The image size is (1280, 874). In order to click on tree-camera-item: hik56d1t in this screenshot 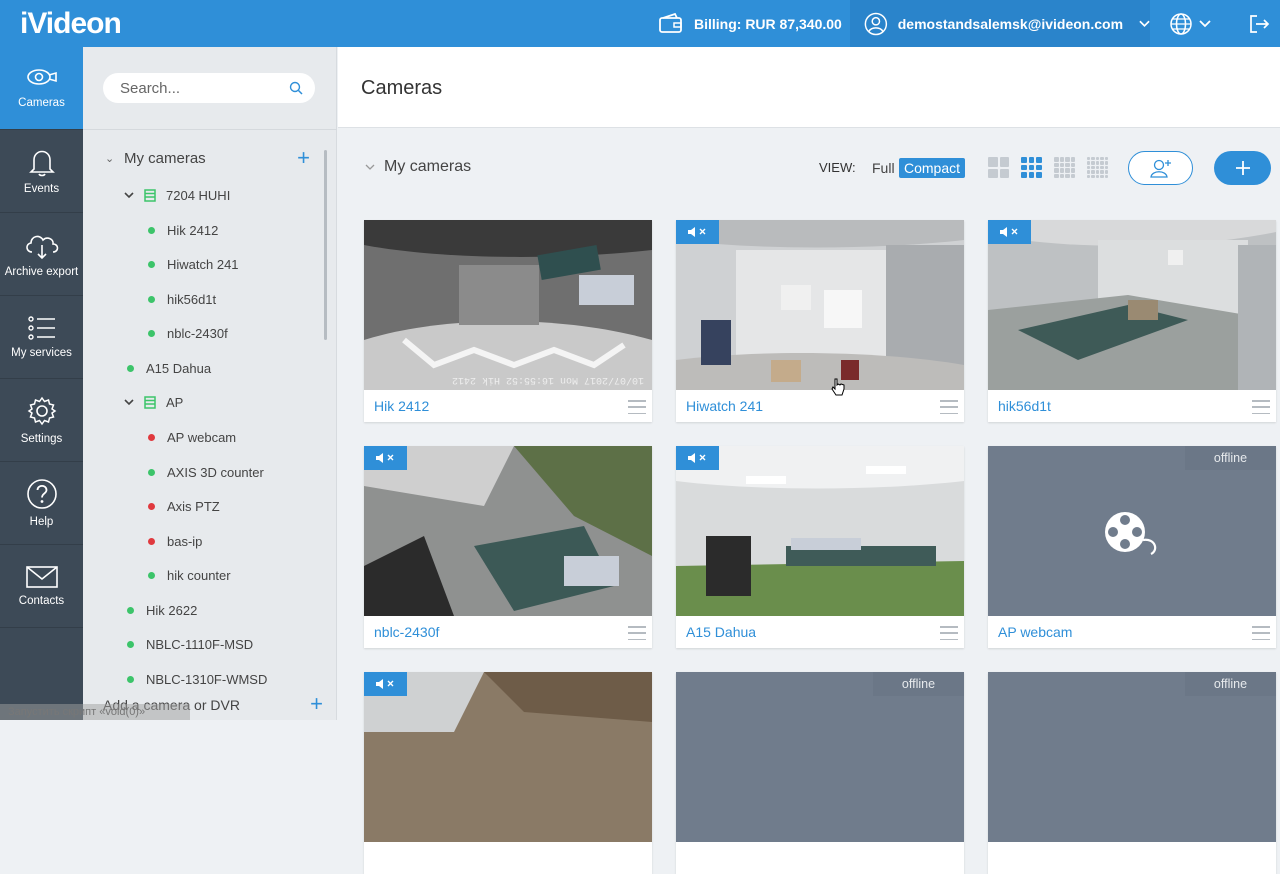, I will do `click(182, 299)`.